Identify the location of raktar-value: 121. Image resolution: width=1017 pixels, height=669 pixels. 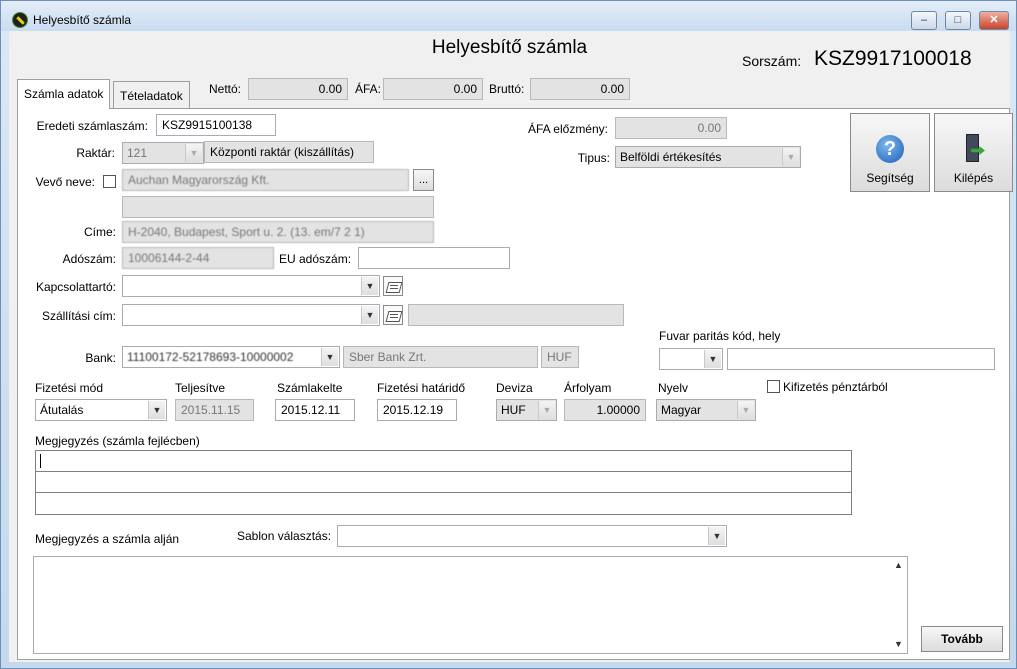
(137, 153).